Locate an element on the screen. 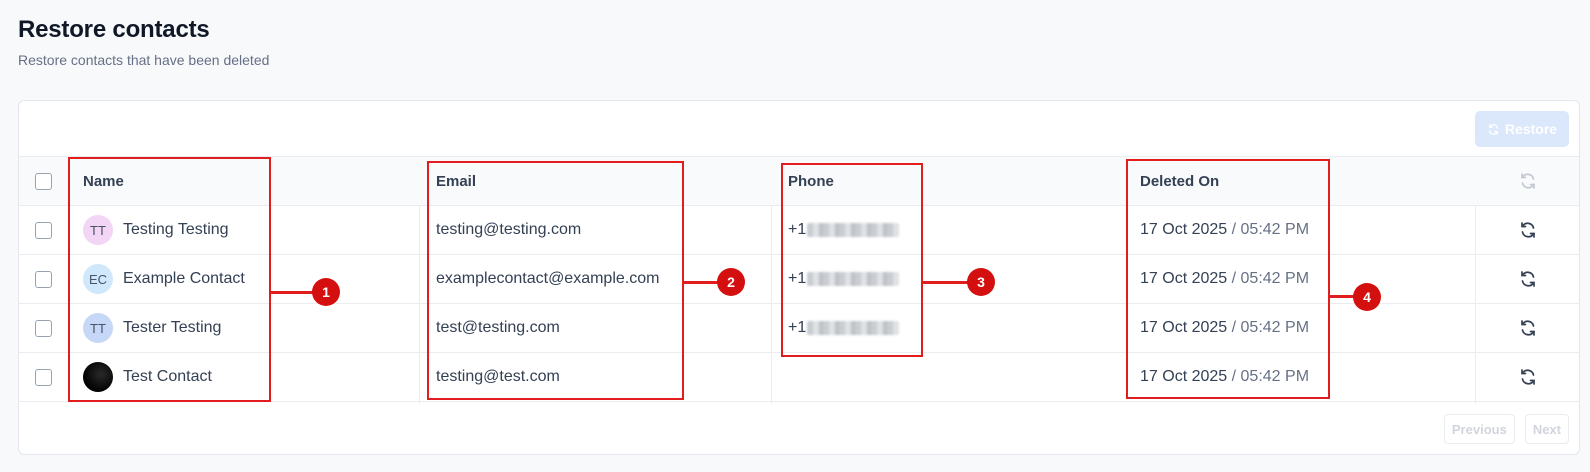  annotation-box-name is located at coordinates (169, 279).